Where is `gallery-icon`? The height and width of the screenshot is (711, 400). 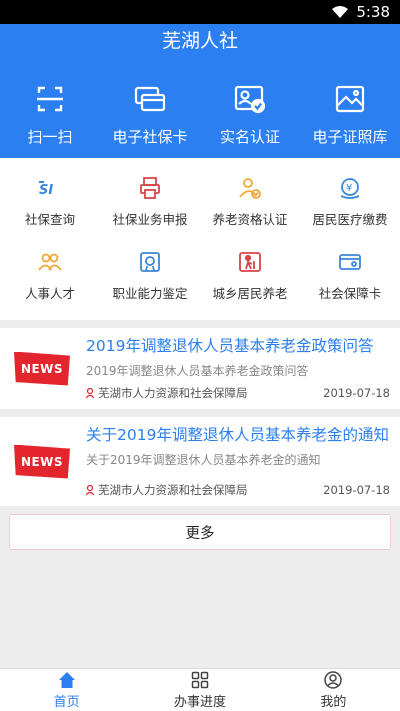 gallery-icon is located at coordinates (350, 99).